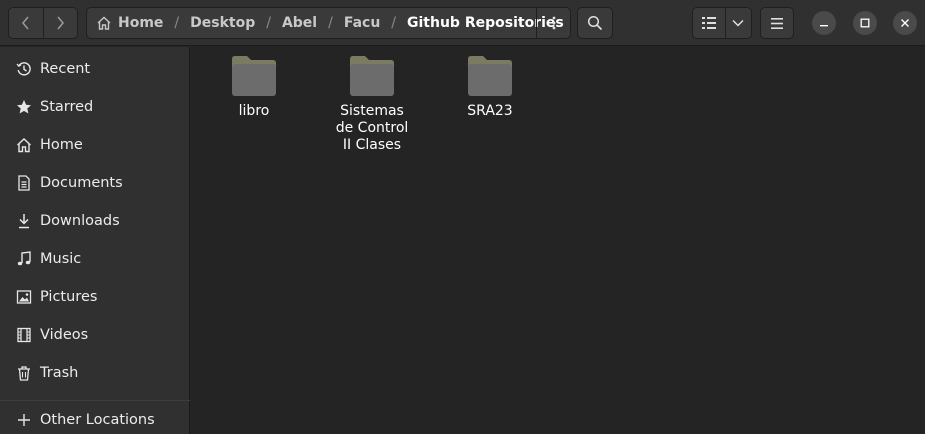 The image size is (925, 434). Describe the element at coordinates (24, 221) in the screenshot. I see `download-icon` at that location.